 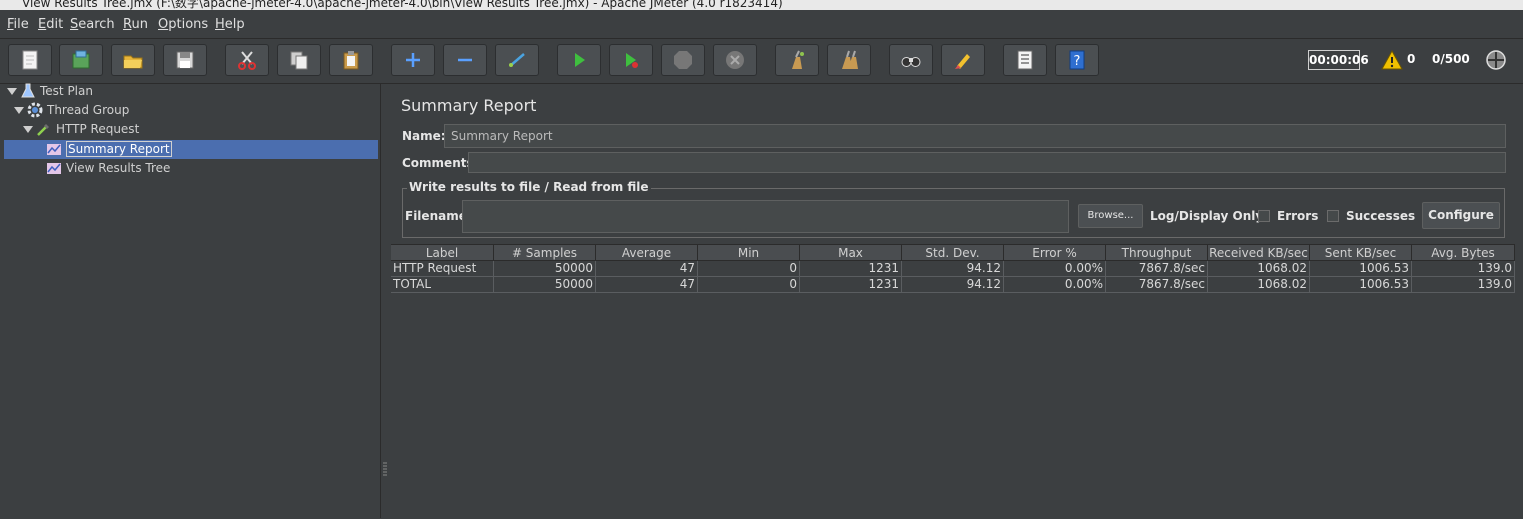 I want to click on grip-icon, so click(x=385, y=469).